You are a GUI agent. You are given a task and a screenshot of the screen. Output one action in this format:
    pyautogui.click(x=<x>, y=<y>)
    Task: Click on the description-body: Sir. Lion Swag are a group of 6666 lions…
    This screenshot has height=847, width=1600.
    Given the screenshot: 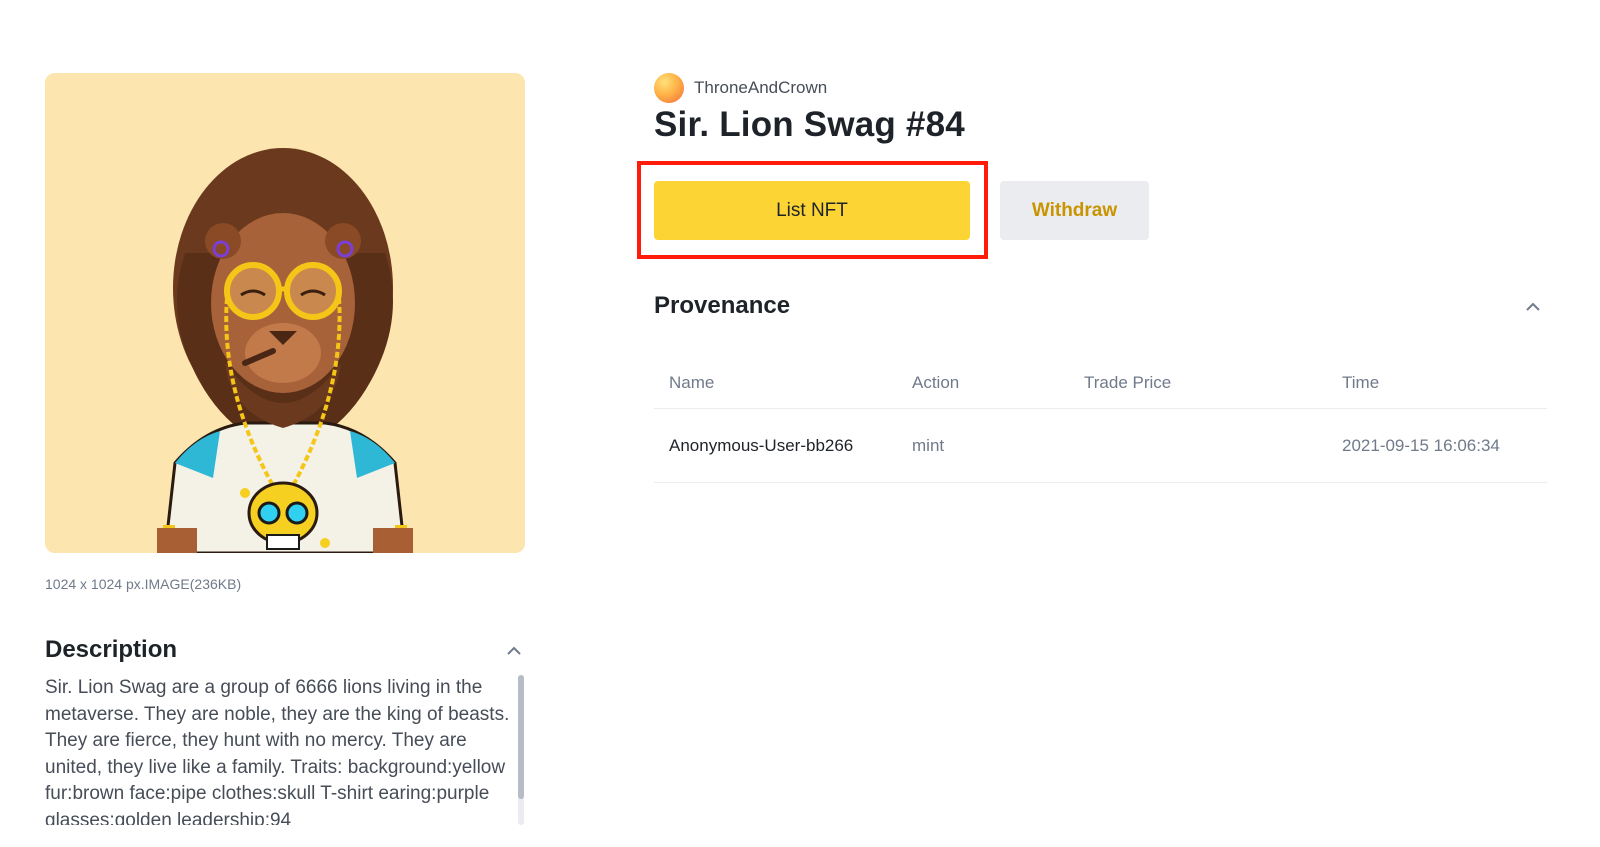 What is the action you would take?
    pyautogui.click(x=285, y=750)
    